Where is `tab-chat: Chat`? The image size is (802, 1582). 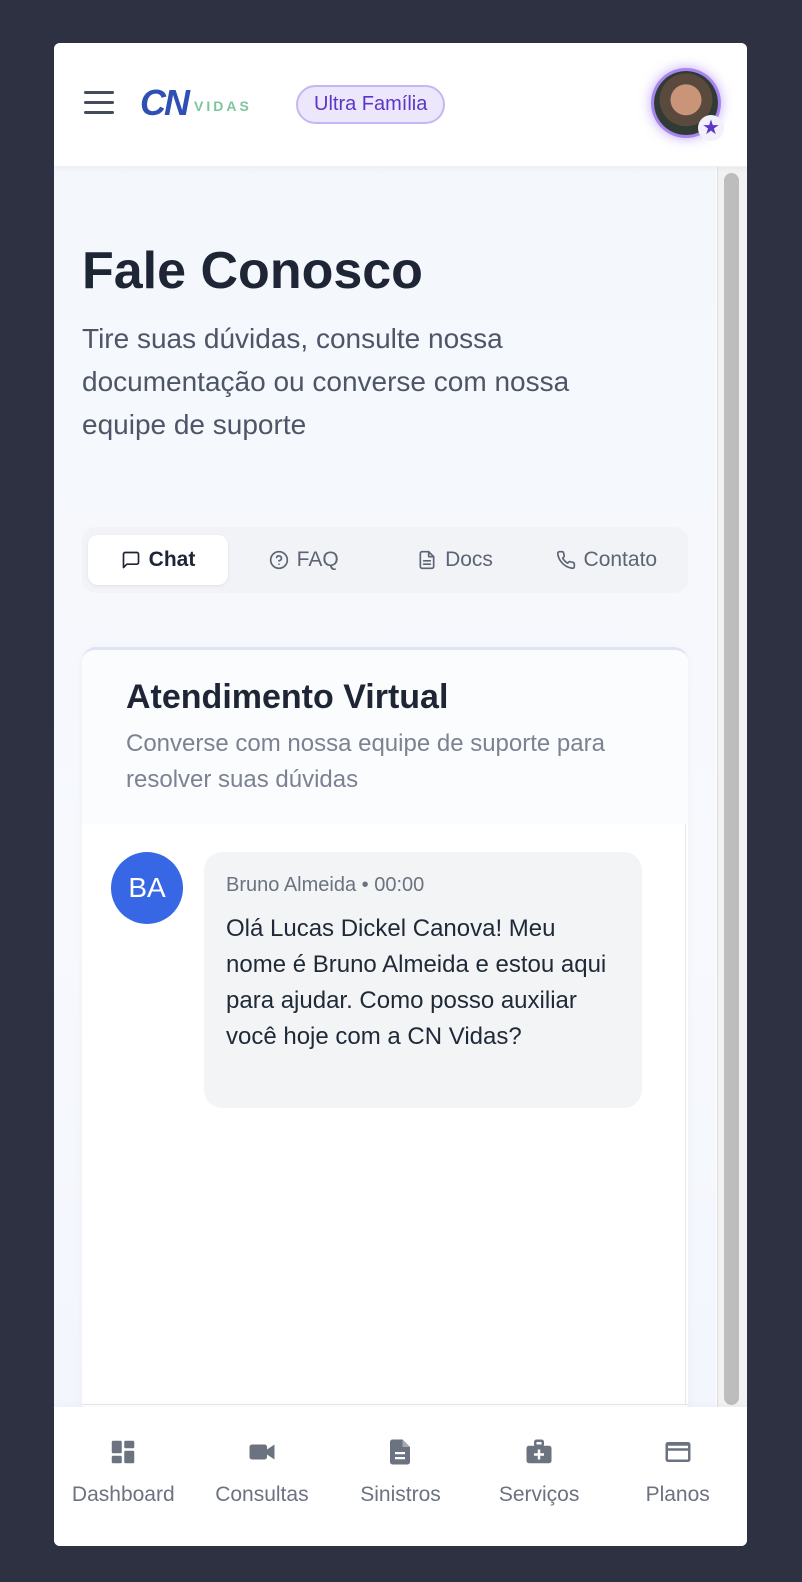
tab-chat: Chat is located at coordinates (158, 560).